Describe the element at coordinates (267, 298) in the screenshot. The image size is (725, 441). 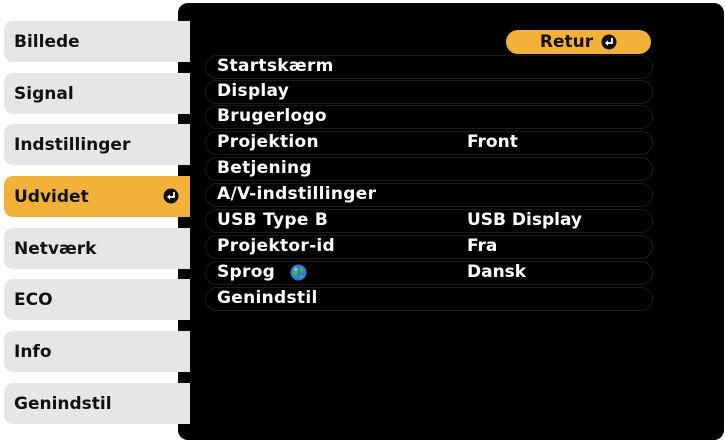
I see `menu-item-label: Genindstil` at that location.